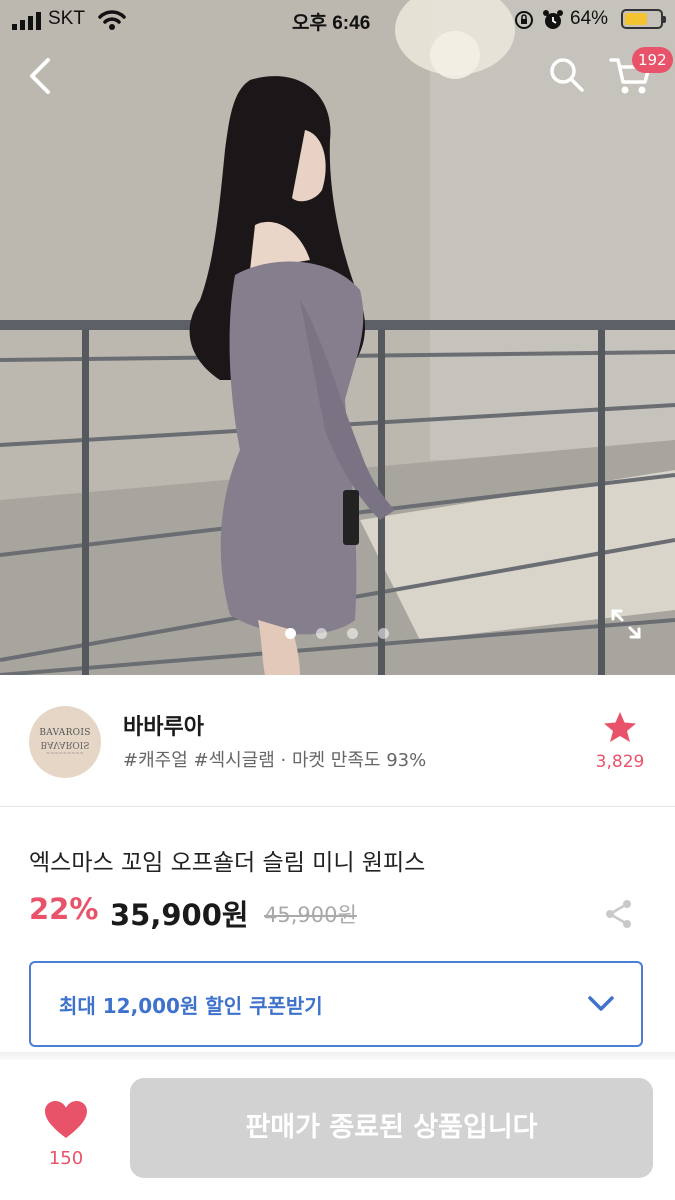 The width and height of the screenshot is (675, 1200). What do you see at coordinates (66, 1158) in the screenshot?
I see `like-count: 150` at bounding box center [66, 1158].